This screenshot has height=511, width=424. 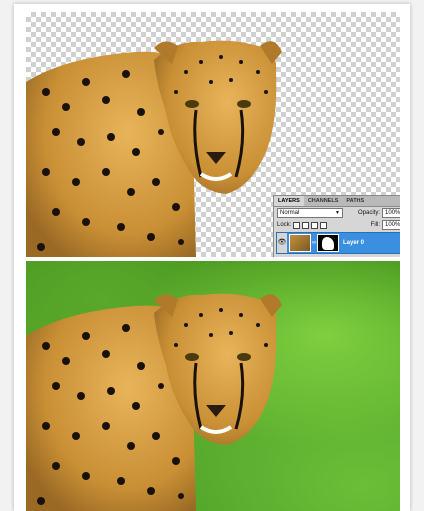 I want to click on layer-mask-thumbnail, so click(x=328, y=243).